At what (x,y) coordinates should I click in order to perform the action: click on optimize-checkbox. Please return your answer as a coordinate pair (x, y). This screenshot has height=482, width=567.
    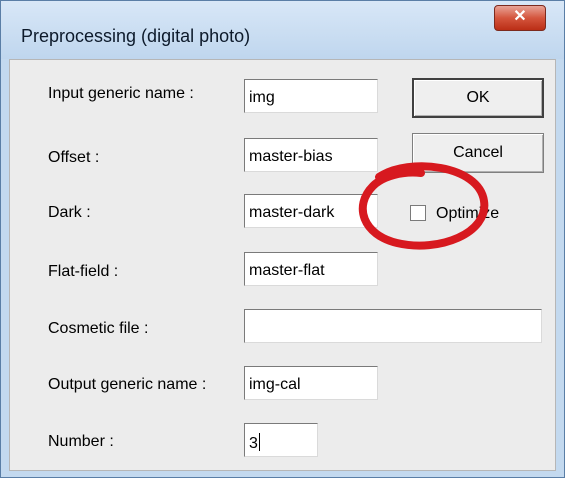
    Looking at the image, I should click on (418, 213).